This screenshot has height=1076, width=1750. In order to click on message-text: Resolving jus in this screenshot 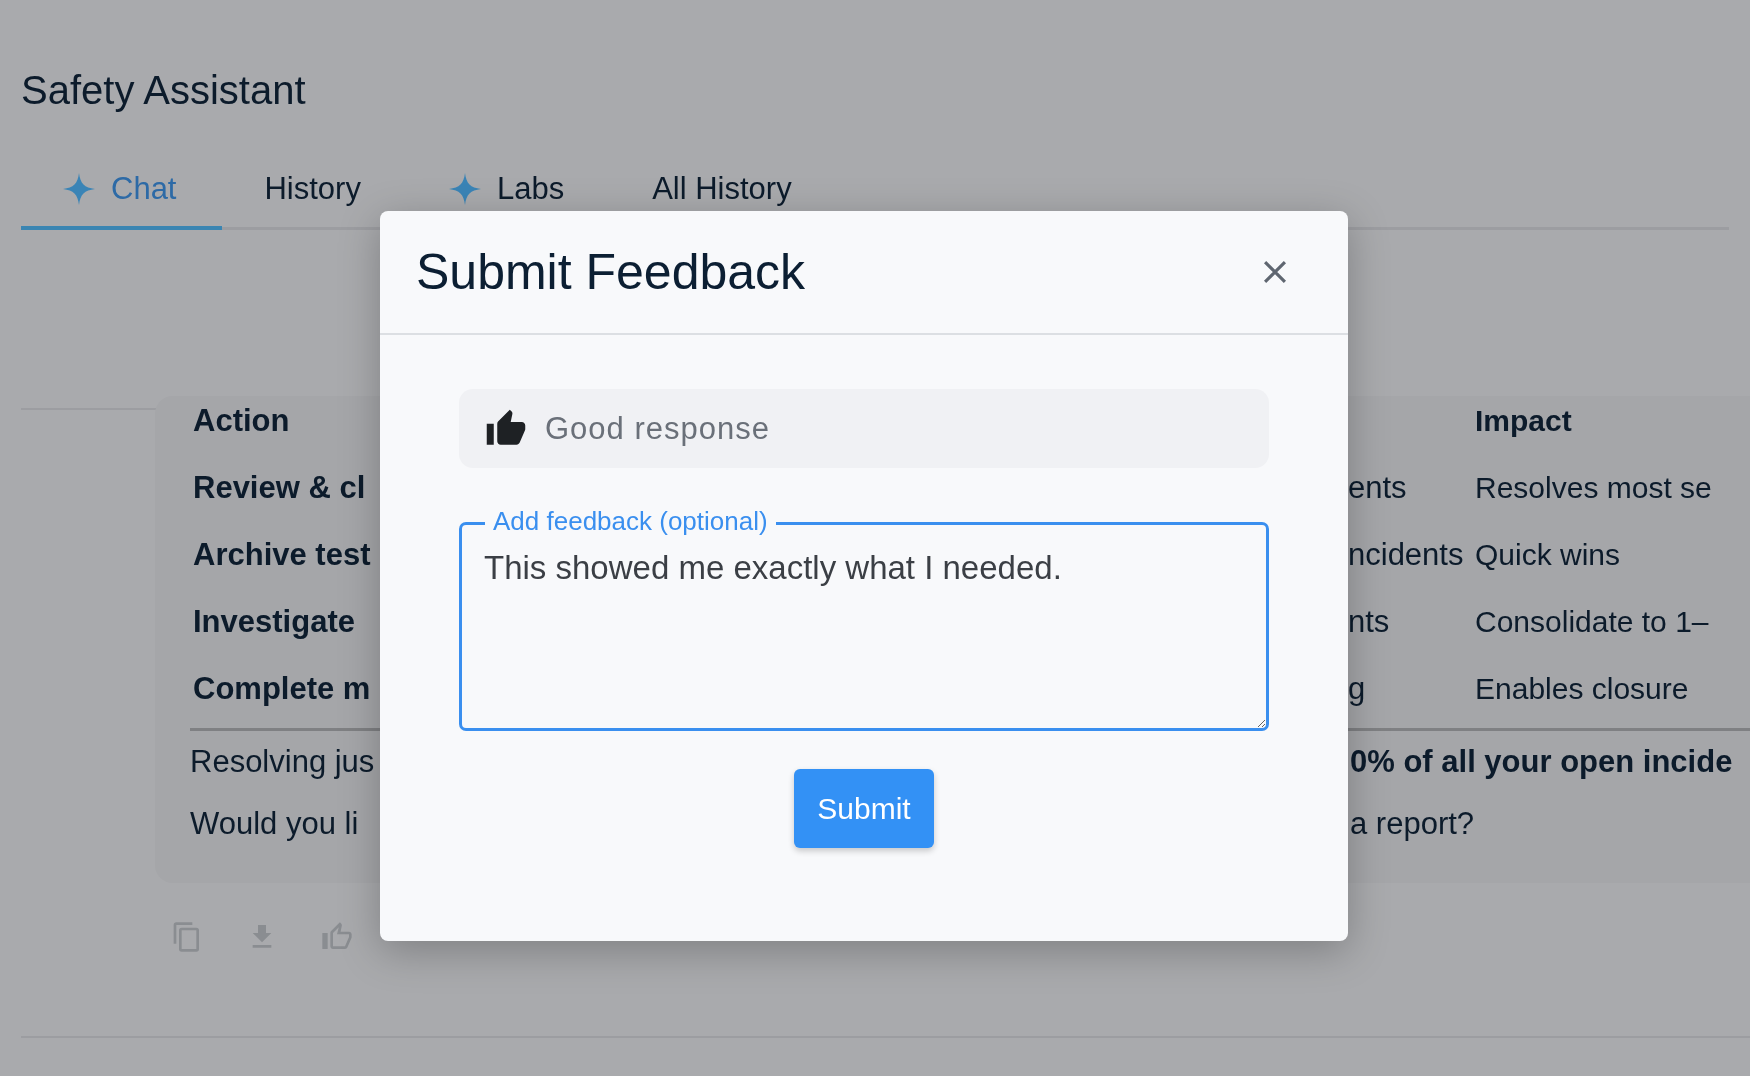, I will do `click(282, 762)`.